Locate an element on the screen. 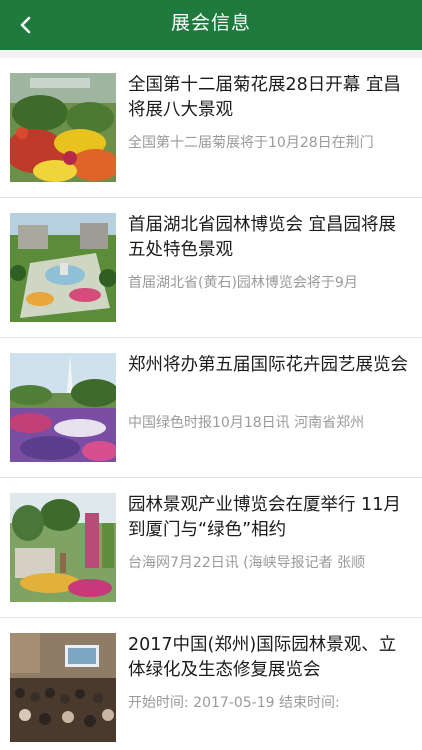 This screenshot has height=750, width=422. news-summary: 开始时间: 2017-05-19 结束时间: is located at coordinates (234, 703).